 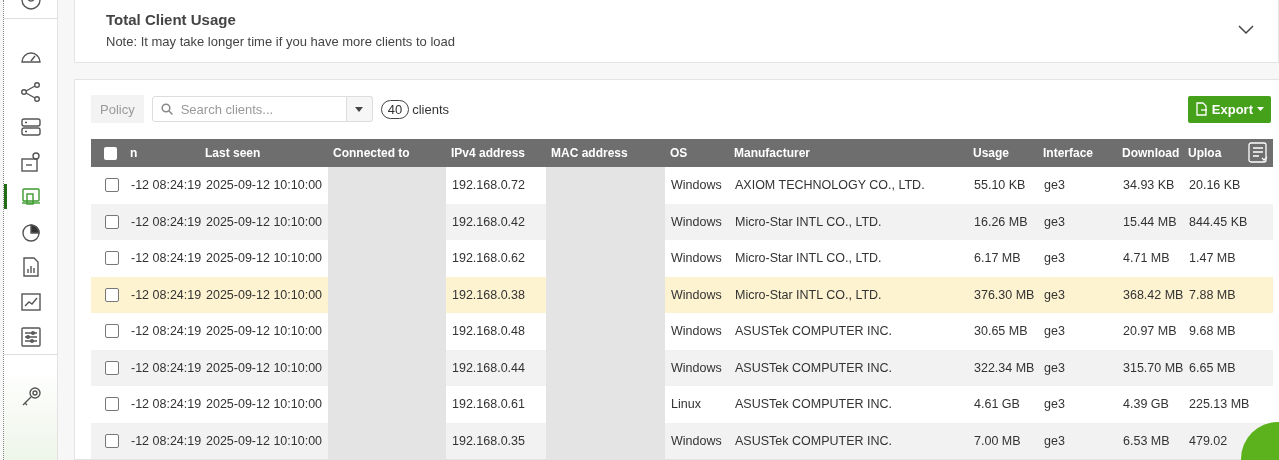 What do you see at coordinates (1208, 440) in the screenshot?
I see `table-cell: 479.02` at bounding box center [1208, 440].